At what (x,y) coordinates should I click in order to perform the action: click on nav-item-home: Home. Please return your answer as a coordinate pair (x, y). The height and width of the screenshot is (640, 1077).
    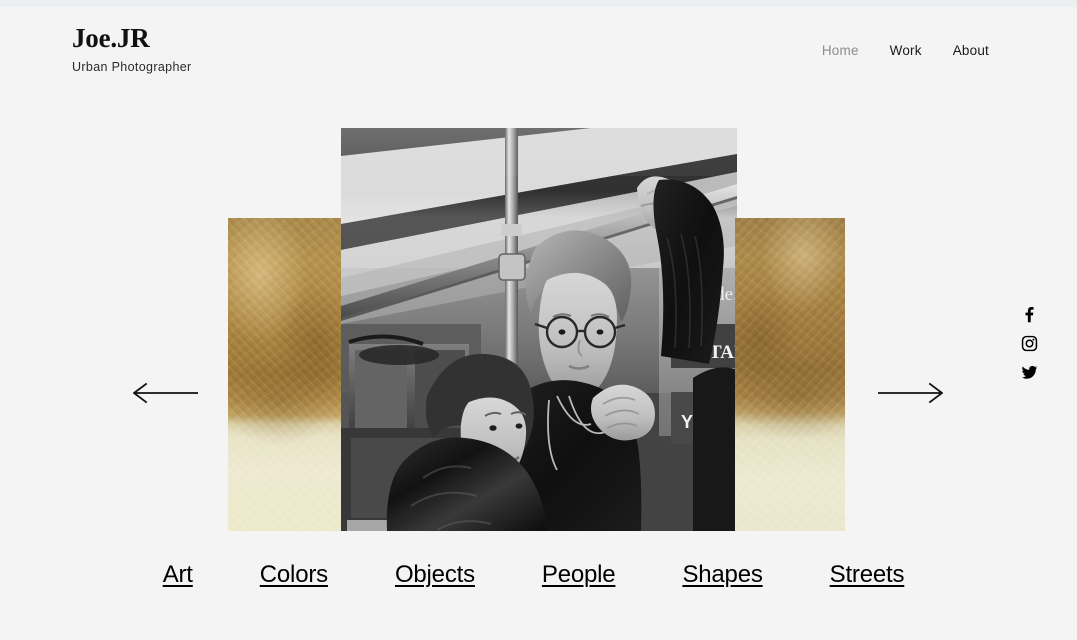
    Looking at the image, I should click on (840, 50).